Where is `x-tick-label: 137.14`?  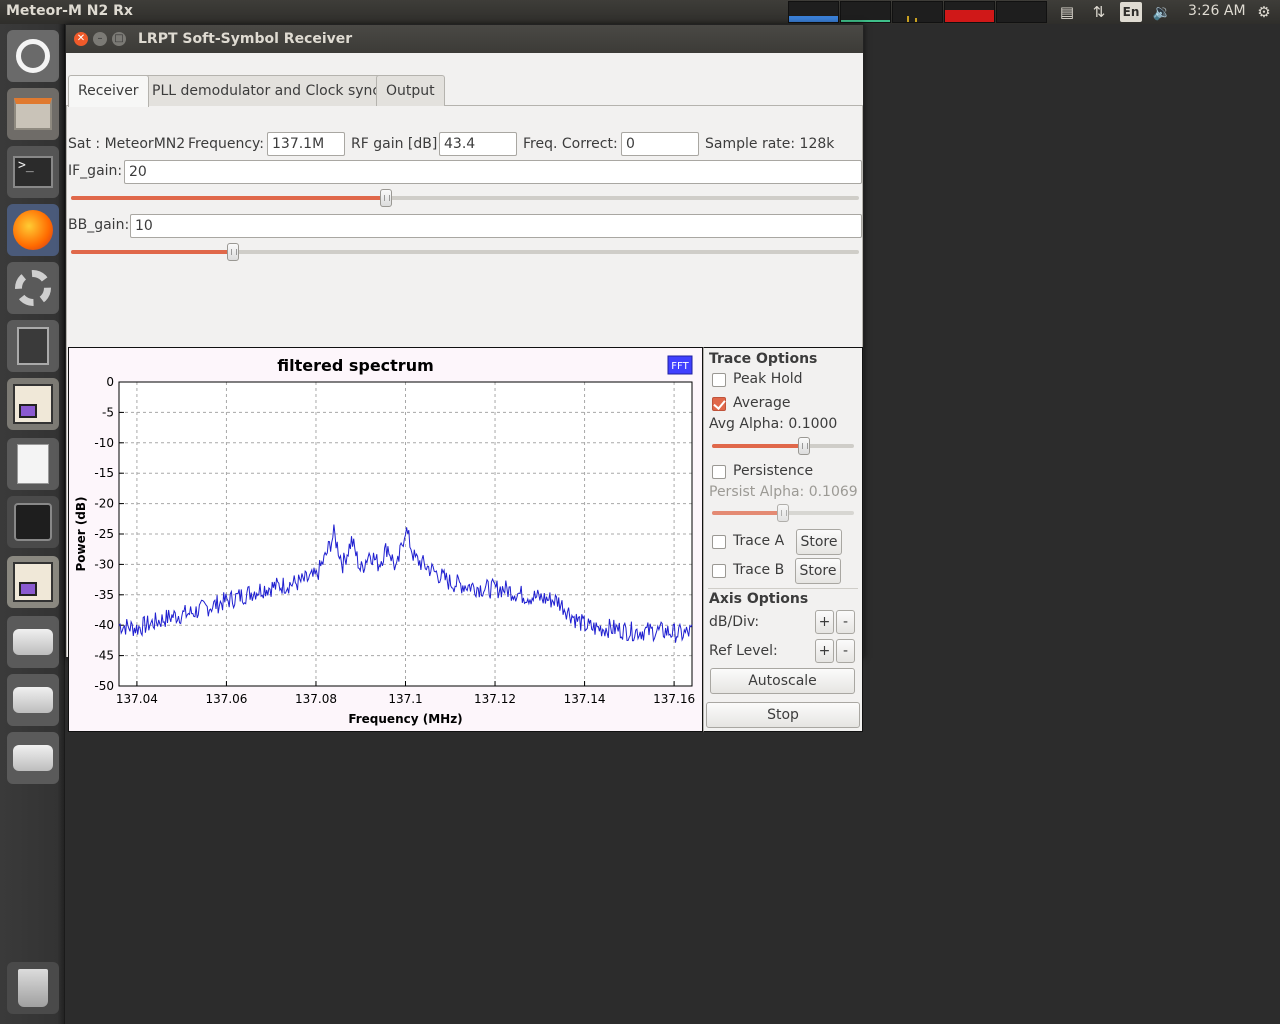
x-tick-label: 137.14 is located at coordinates (585, 699).